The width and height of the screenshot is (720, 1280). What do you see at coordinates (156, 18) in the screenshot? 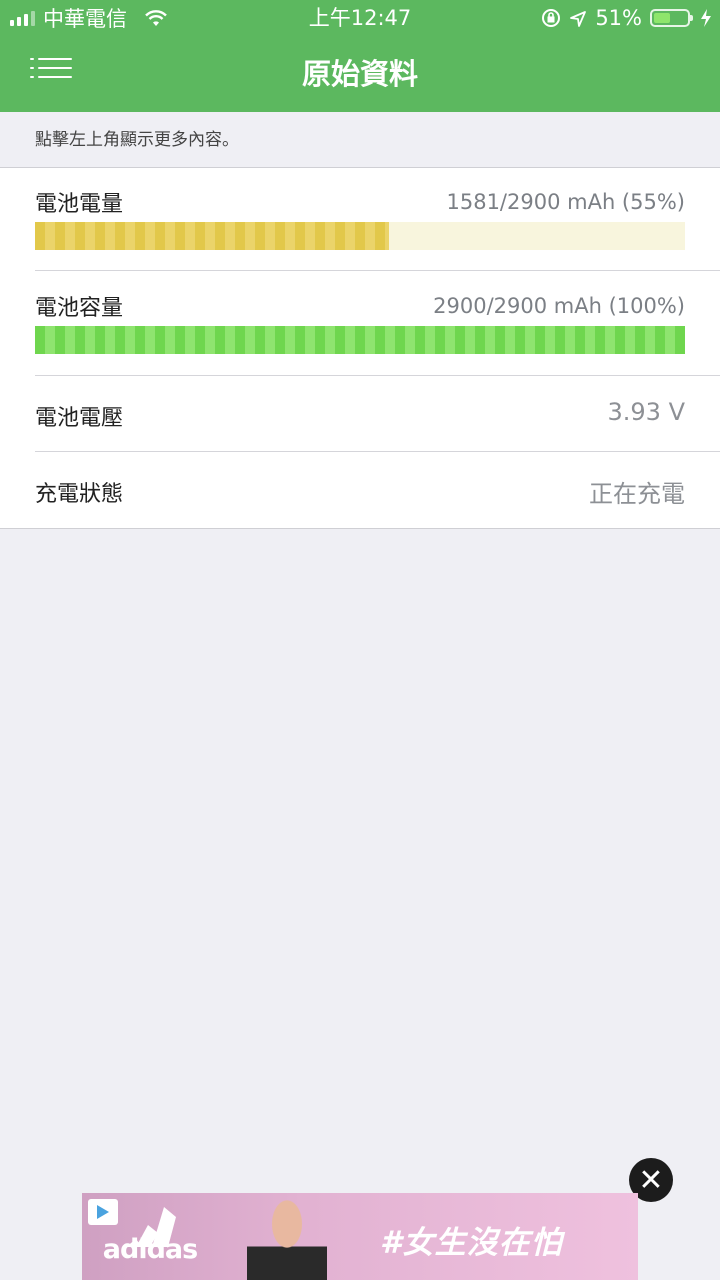
I see `wifi-icon` at bounding box center [156, 18].